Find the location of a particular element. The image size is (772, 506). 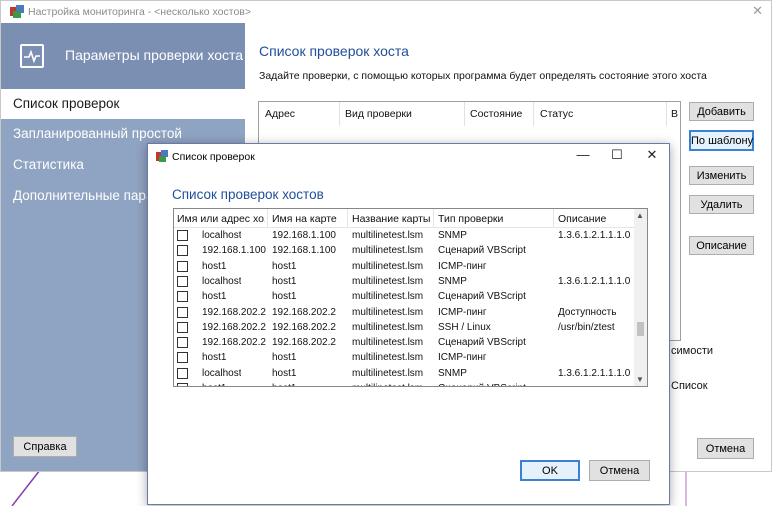

description-button: Описание is located at coordinates (721, 245).